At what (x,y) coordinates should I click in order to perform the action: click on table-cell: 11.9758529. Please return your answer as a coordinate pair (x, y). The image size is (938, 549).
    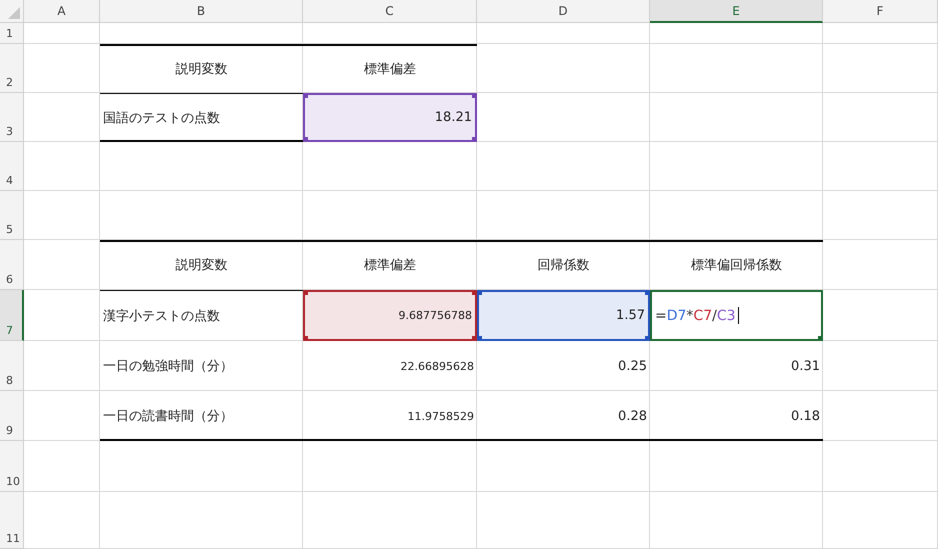
    Looking at the image, I should click on (390, 416).